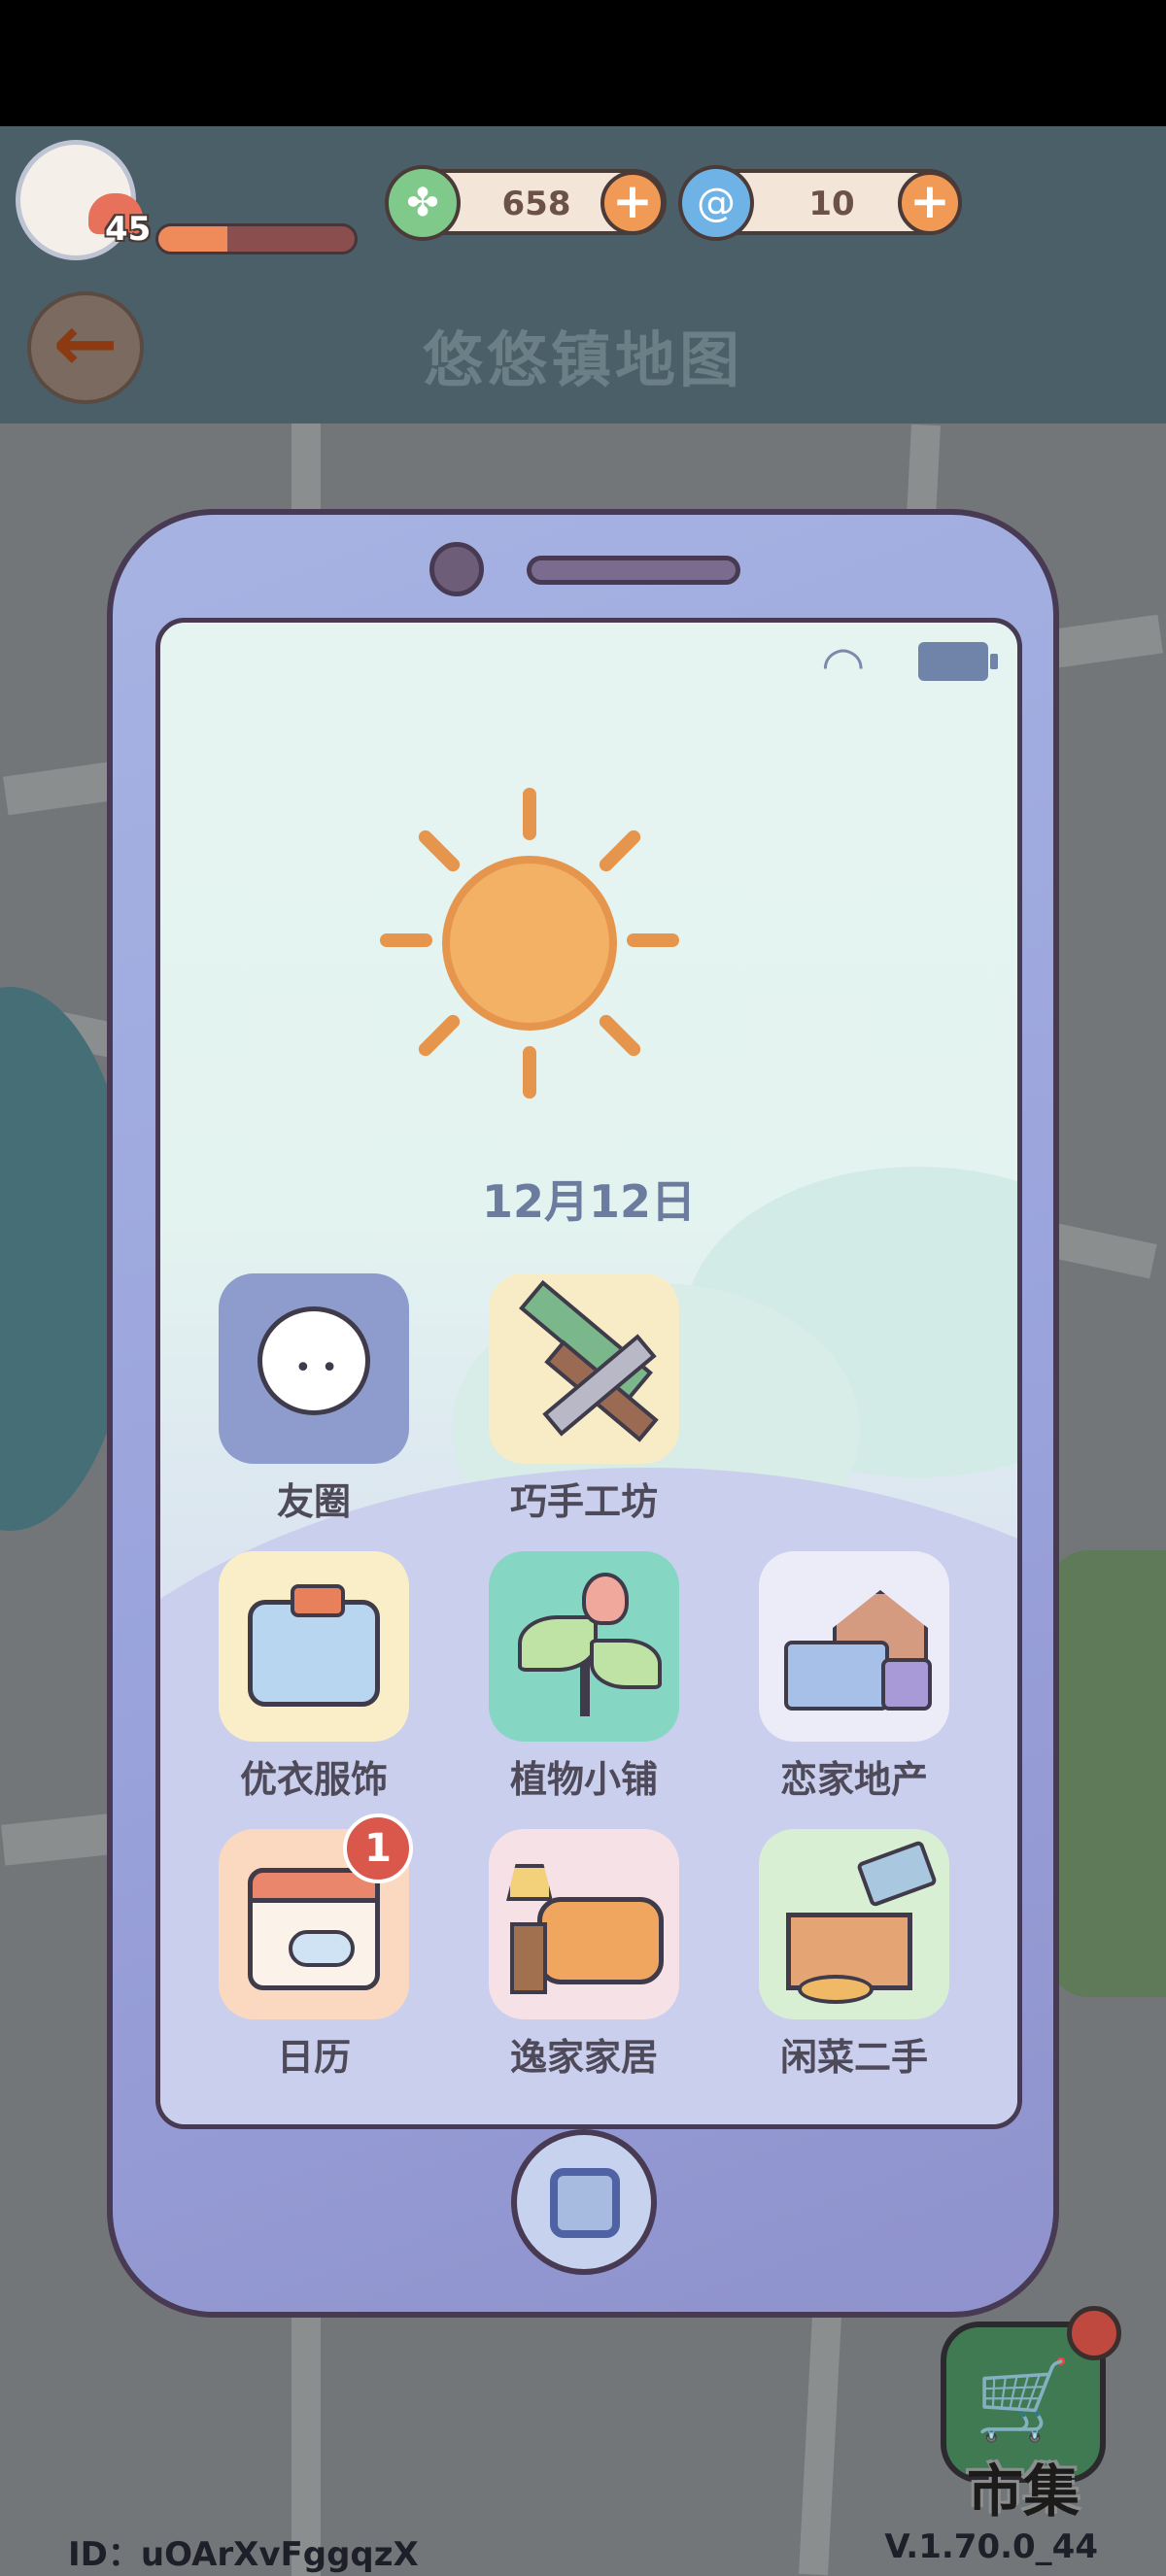 The image size is (1166, 2576). I want to click on sofa-icon, so click(584, 1924).